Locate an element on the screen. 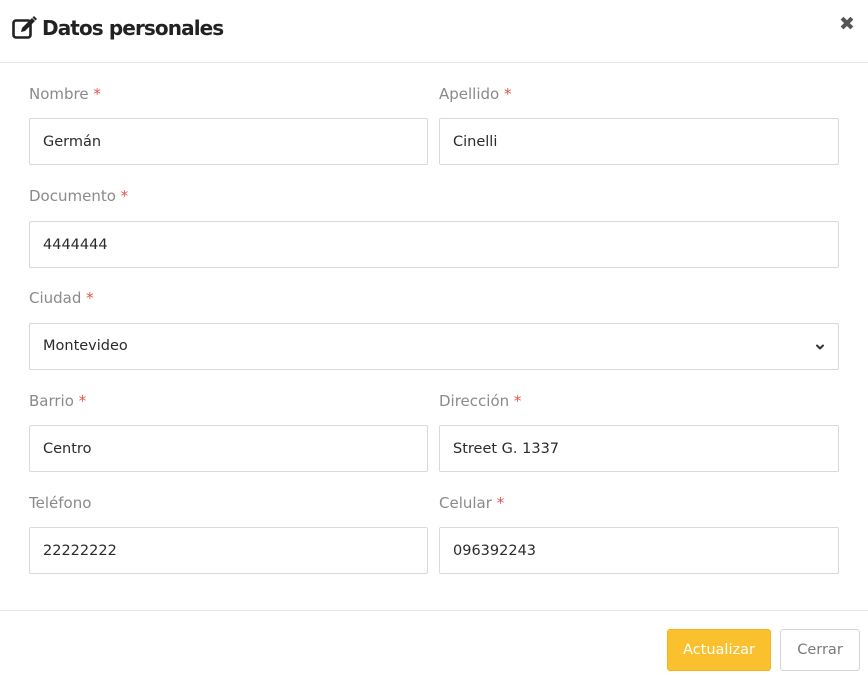 This screenshot has width=868, height=684. apellido-label-text: Apellido is located at coordinates (469, 94).